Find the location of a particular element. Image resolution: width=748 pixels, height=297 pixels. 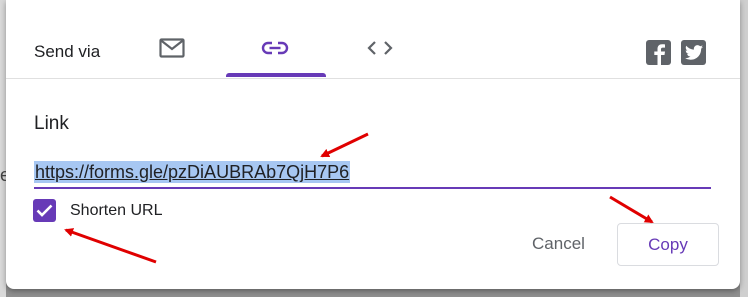

cancel-button: Cancel is located at coordinates (558, 244).